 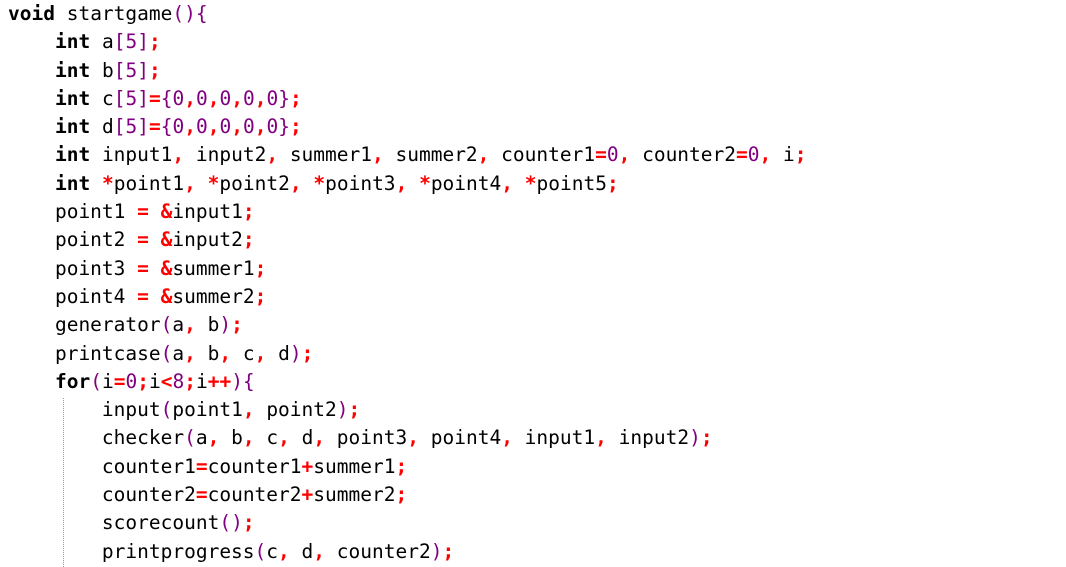 I want to click on code-line: counter2=counter2+summer2;, so click(x=407, y=495).